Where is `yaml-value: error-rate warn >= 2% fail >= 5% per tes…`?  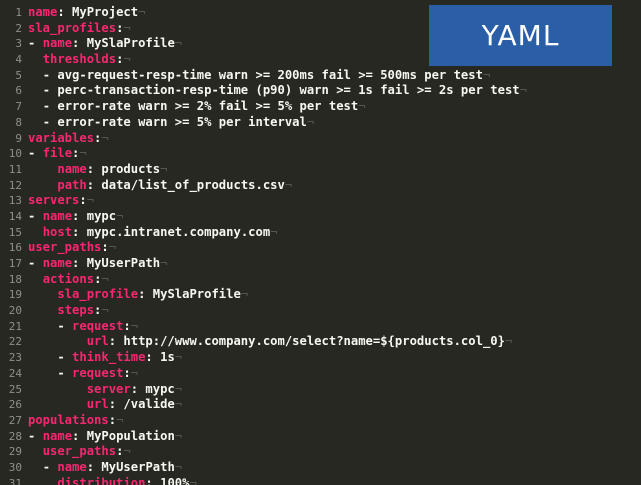 yaml-value: error-rate warn >= 2% fail >= 5% per tes… is located at coordinates (208, 106).